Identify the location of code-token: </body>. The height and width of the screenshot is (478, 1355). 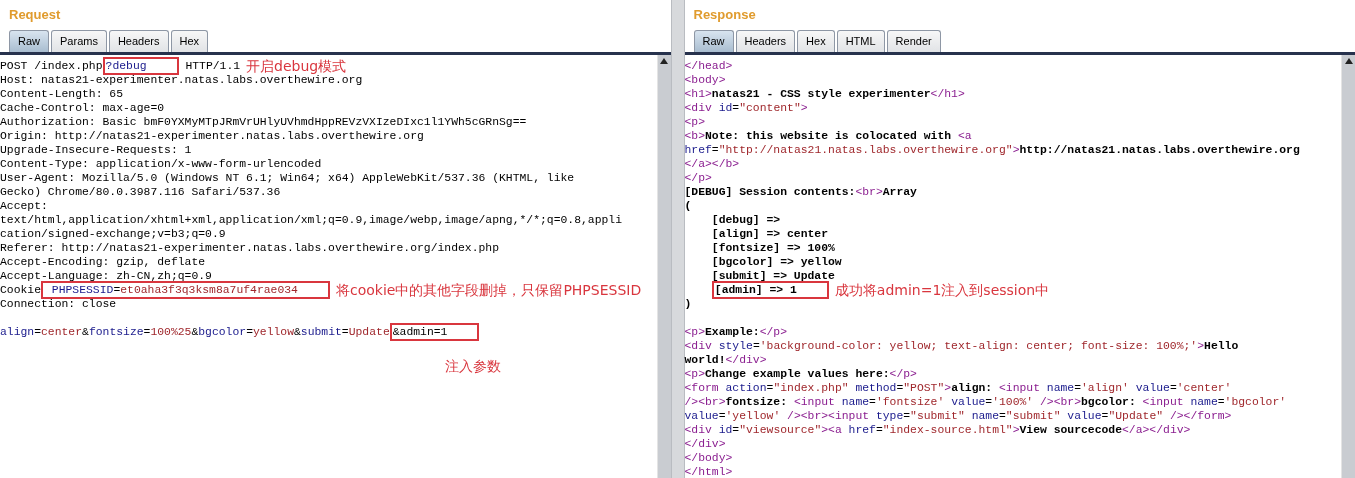
(708, 458).